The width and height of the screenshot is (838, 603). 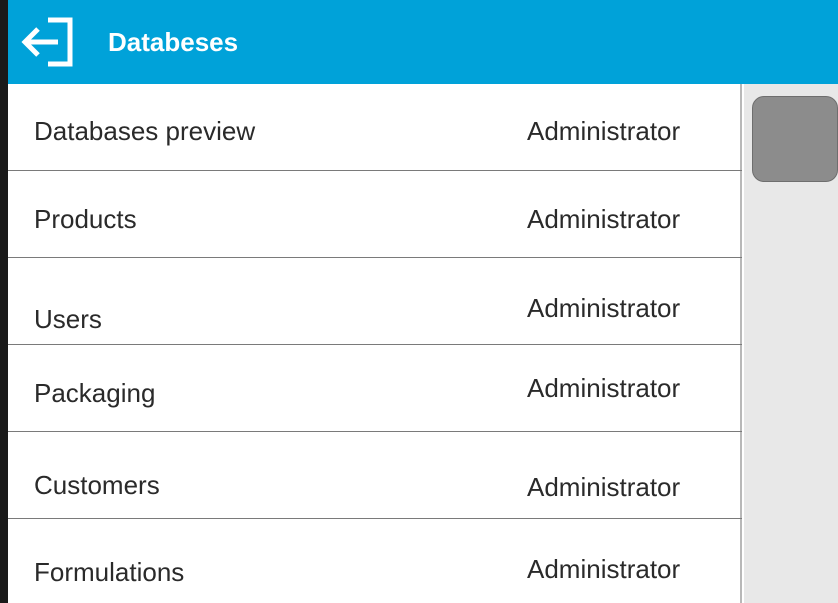 I want to click on list-item-products: Products Administrator, so click(x=375, y=214).